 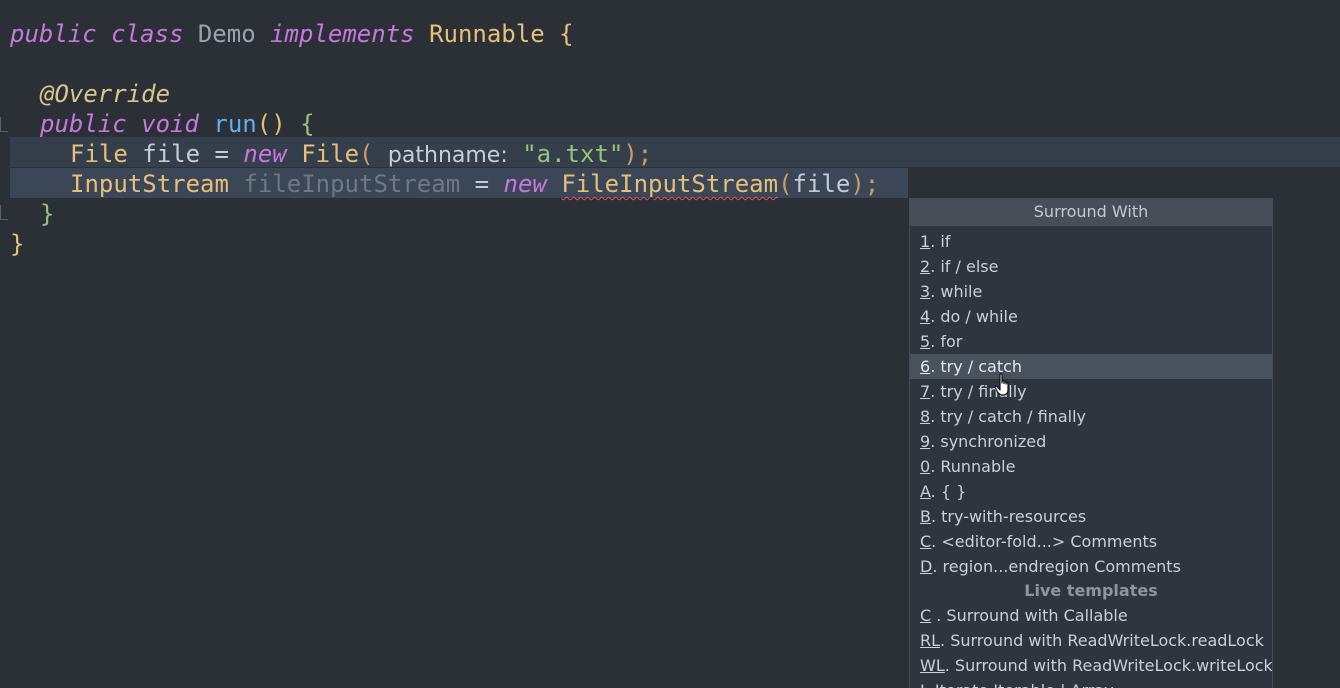 What do you see at coordinates (925, 416) in the screenshot?
I see `mnemonic-key: 8` at bounding box center [925, 416].